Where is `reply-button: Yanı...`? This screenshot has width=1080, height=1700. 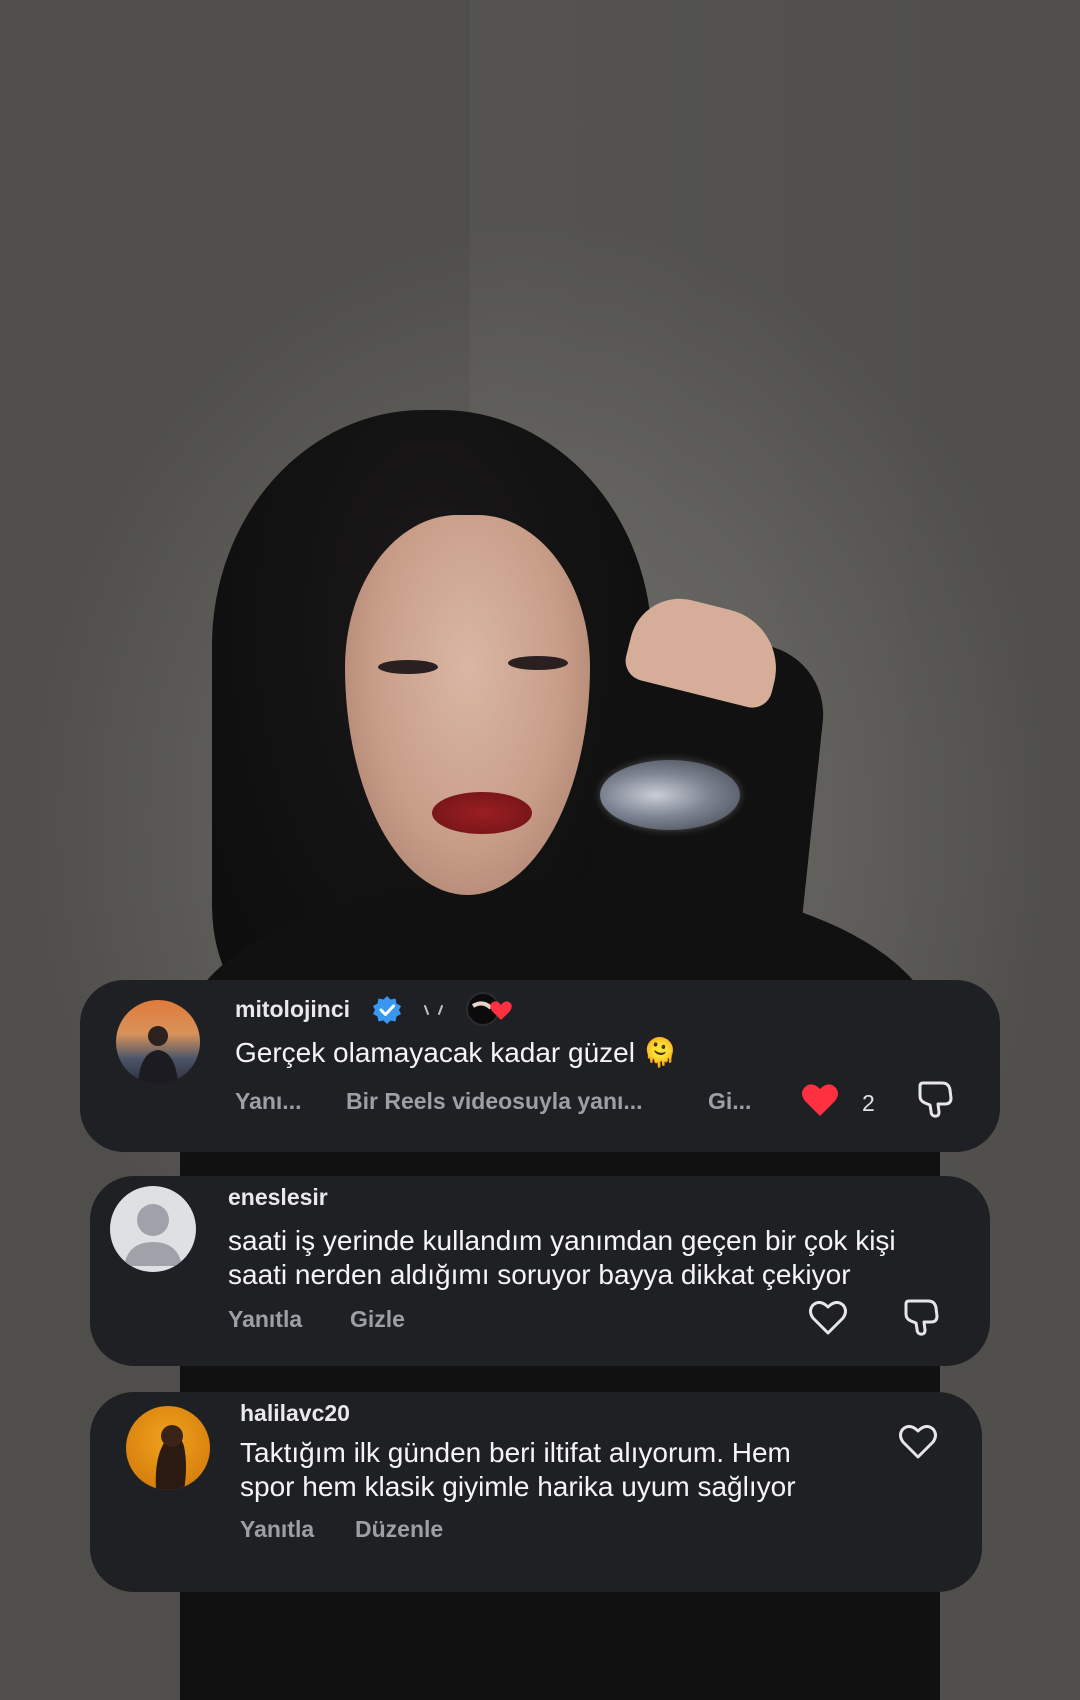
reply-button: Yanı... is located at coordinates (268, 1101).